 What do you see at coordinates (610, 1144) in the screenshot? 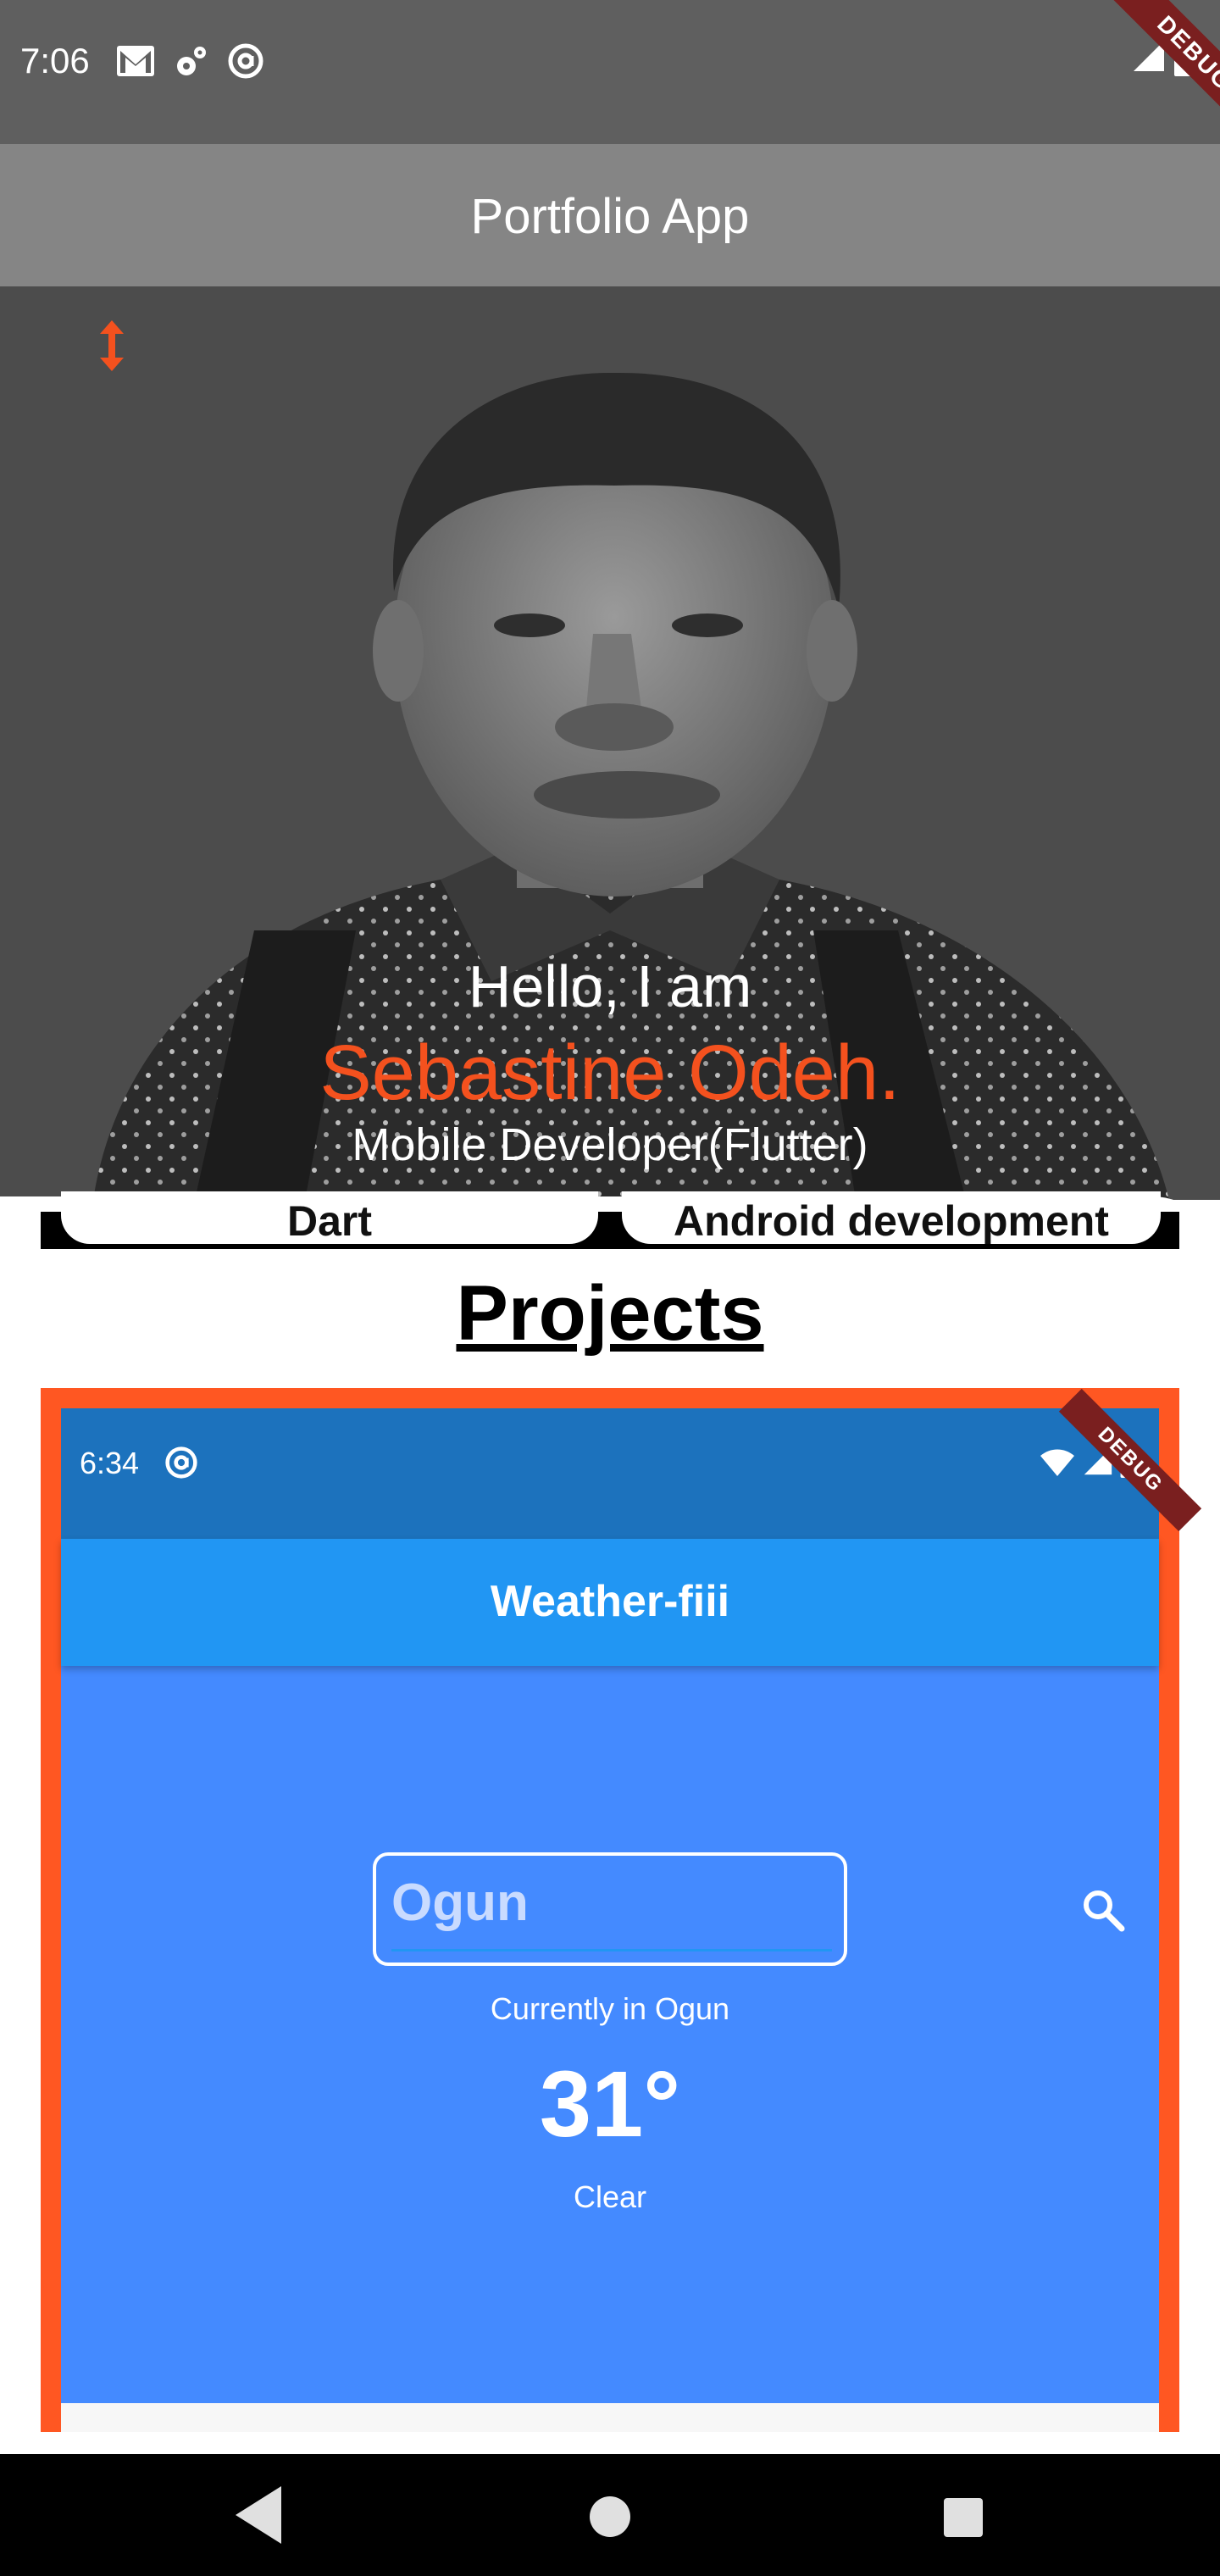
I see `hero-role: Mobile Developer(Flutter)` at bounding box center [610, 1144].